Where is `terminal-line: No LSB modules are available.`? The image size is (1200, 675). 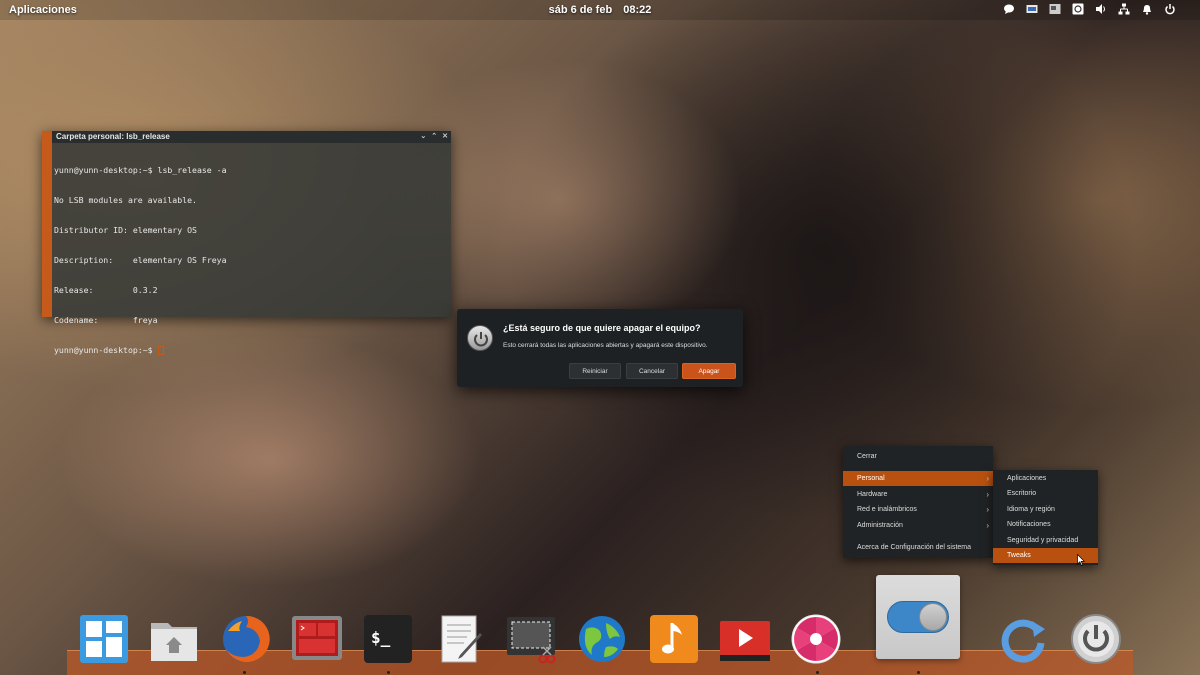 terminal-line: No LSB modules are available. is located at coordinates (125, 200).